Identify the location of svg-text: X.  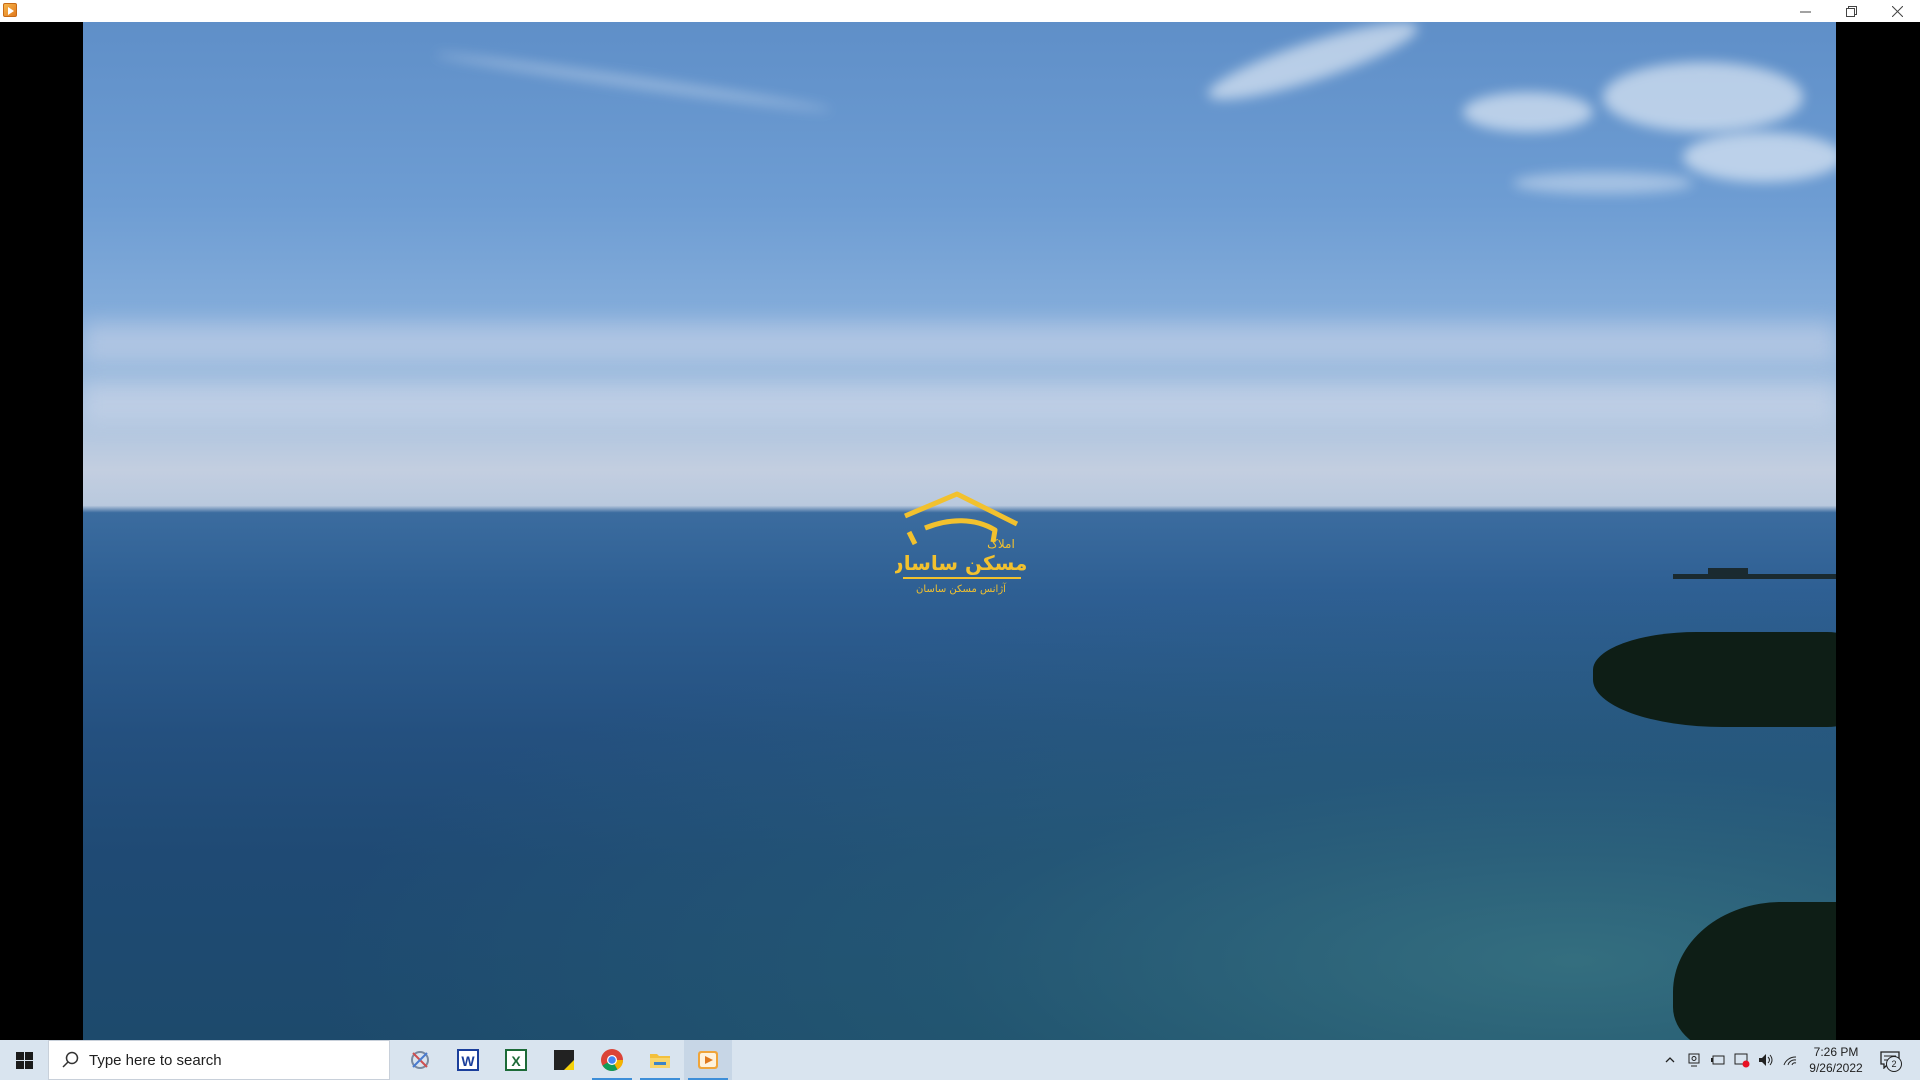
(516, 1061).